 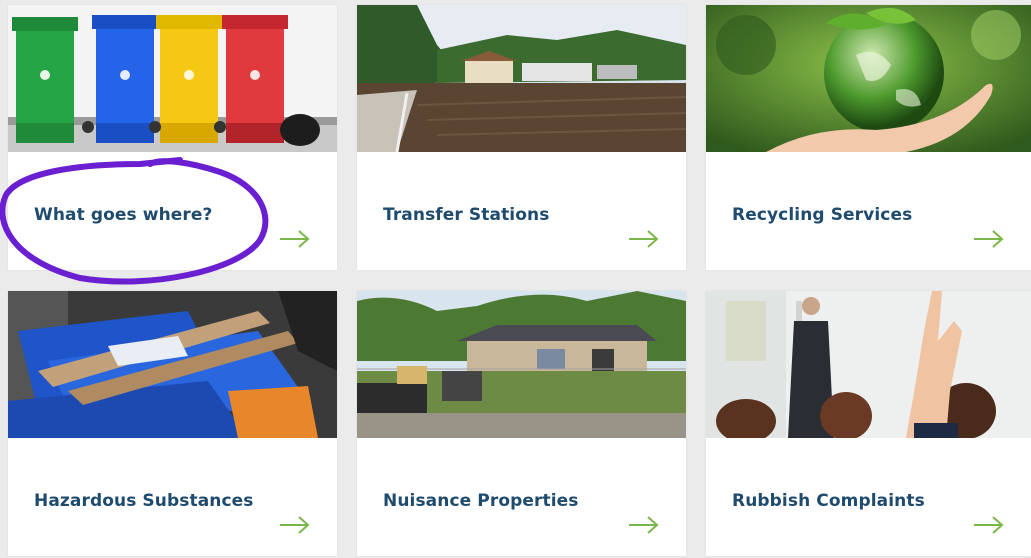 What do you see at coordinates (466, 215) in the screenshot?
I see `card-title: Transfer Stations` at bounding box center [466, 215].